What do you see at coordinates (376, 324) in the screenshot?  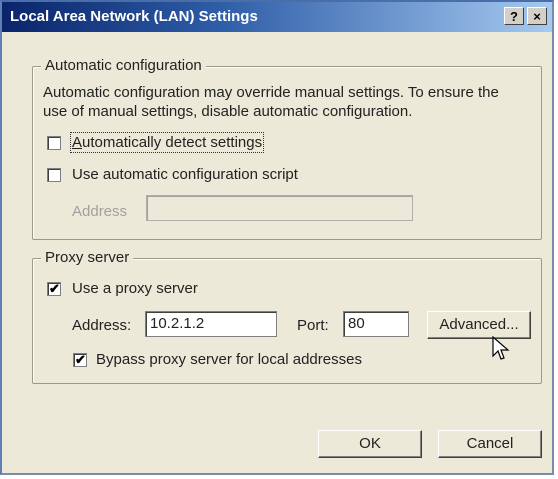 I see `proxy-port-input: 80` at bounding box center [376, 324].